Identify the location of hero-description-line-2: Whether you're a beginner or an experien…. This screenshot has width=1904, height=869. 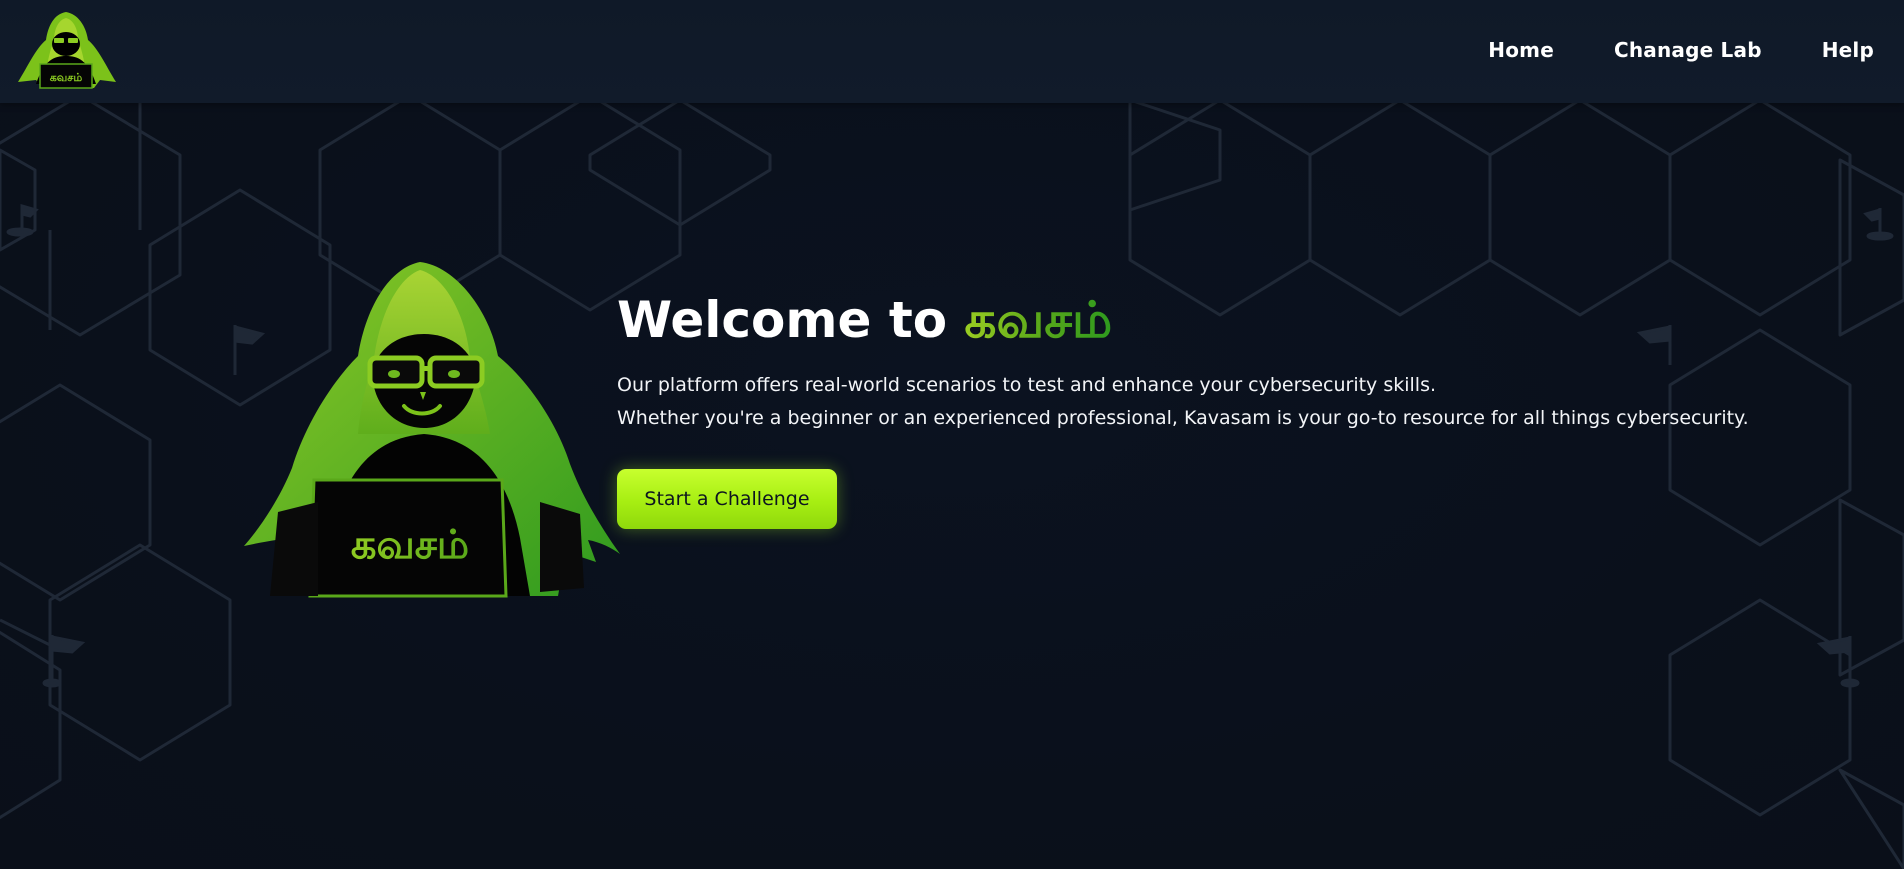
(1183, 418).